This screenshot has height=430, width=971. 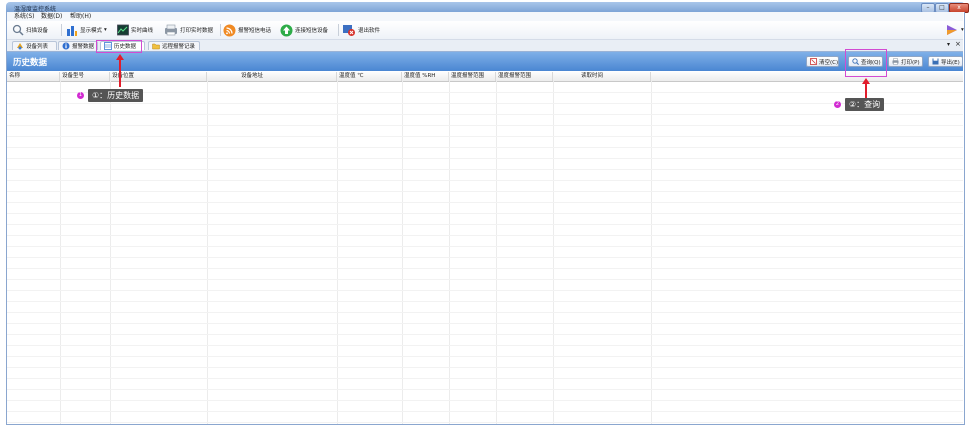 I want to click on toolbar-overflow-button: ▾, so click(x=954, y=30).